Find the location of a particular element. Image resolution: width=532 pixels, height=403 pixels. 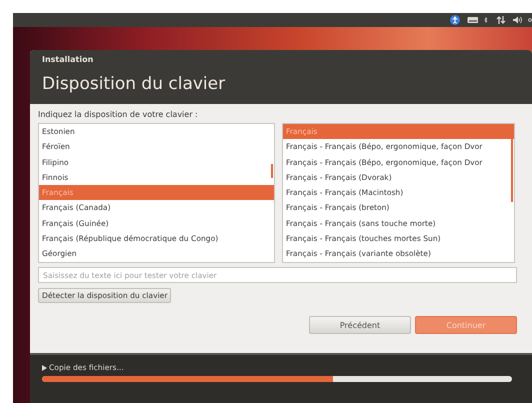

page-heading: Disposition du clavier is located at coordinates (134, 84).